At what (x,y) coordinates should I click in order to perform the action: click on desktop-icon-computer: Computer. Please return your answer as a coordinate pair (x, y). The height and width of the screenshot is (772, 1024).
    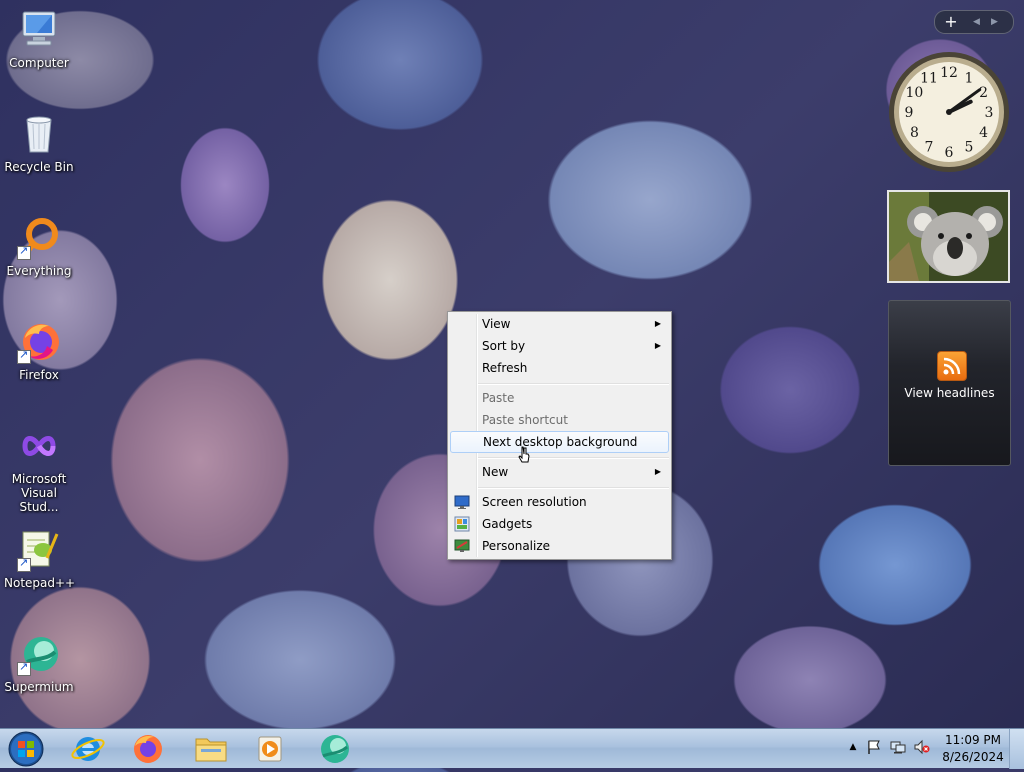
    Looking at the image, I should click on (39, 39).